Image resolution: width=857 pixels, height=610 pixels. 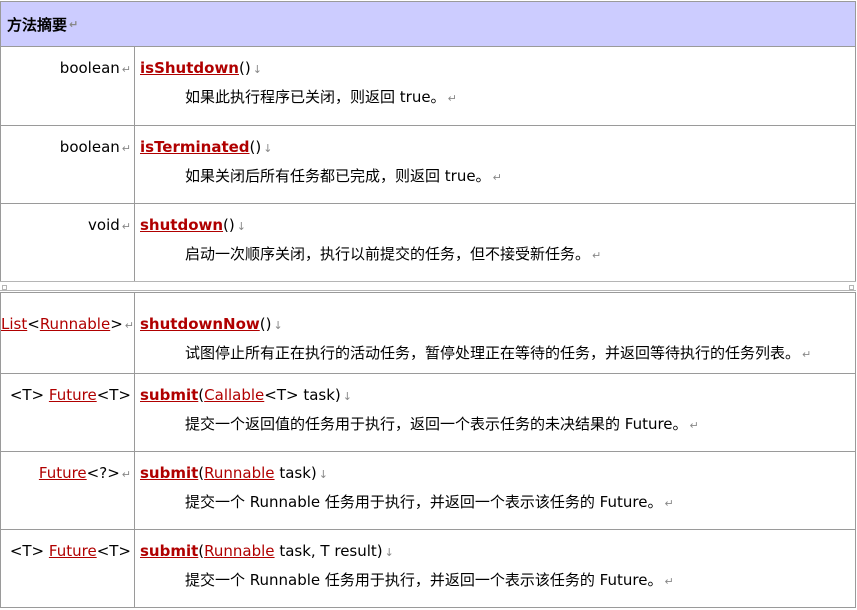 What do you see at coordinates (321, 97) in the screenshot?
I see `method-description: 如果此执行程序已关闭，则返回 true。 ↵` at bounding box center [321, 97].